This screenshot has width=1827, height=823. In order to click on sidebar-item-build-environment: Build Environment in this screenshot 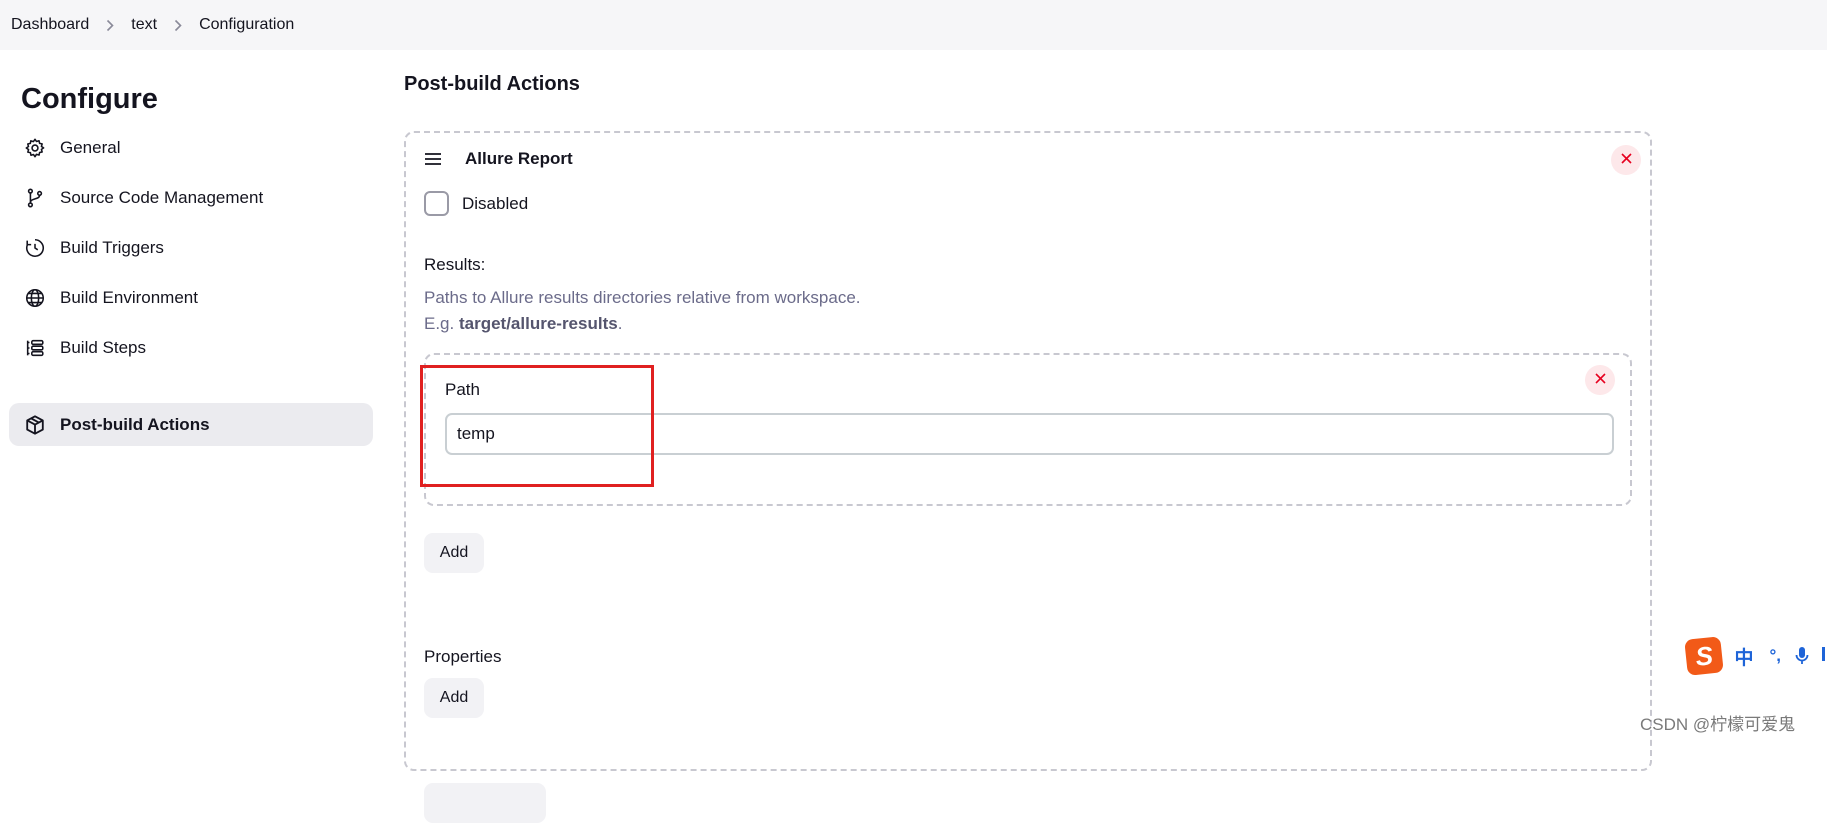, I will do `click(191, 297)`.